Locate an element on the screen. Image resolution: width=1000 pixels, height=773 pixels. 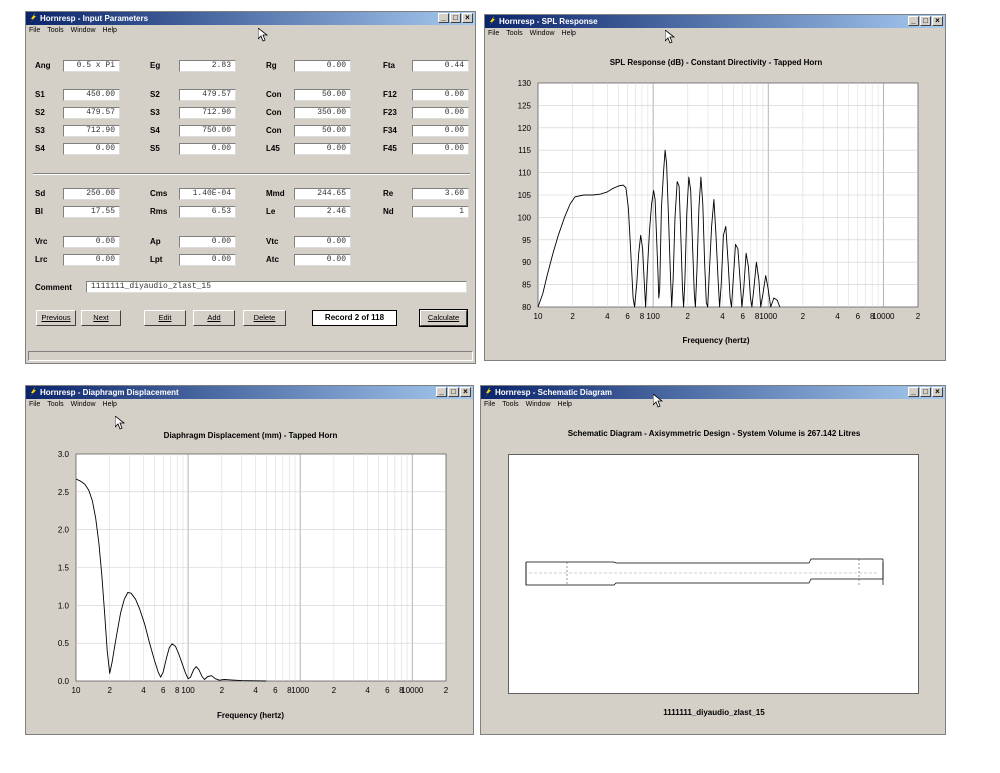
x-tick-label: 4 is located at coordinates (367, 690).